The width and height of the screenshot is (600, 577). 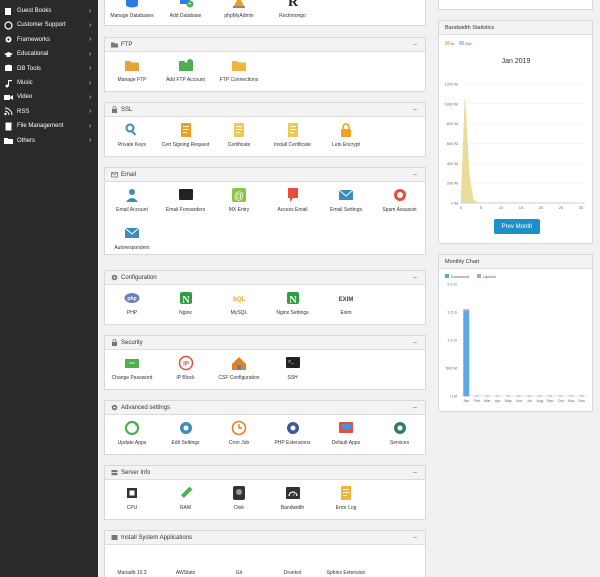 What do you see at coordinates (346, 304) in the screenshot?
I see `tile-exim: EXIM Exim` at bounding box center [346, 304].